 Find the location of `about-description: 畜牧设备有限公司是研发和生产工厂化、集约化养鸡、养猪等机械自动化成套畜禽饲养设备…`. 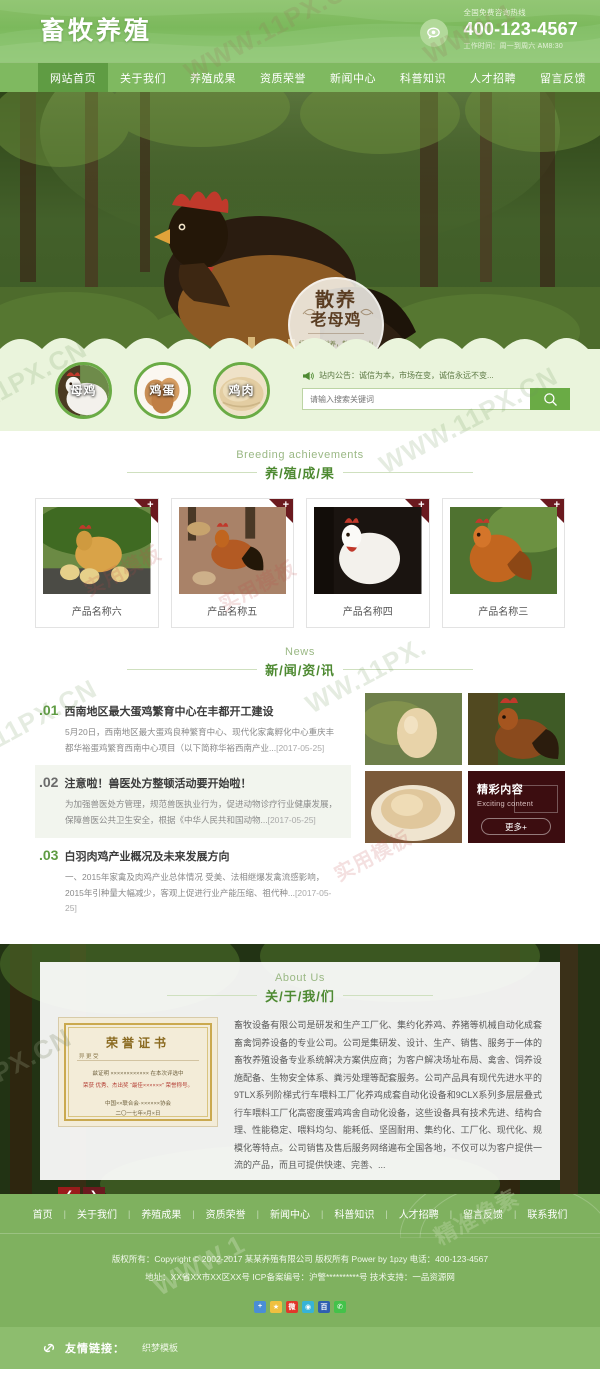

about-description: 畜牧设备有限公司是研发和生产工厂化、集约化养鸡、养猪等机械自动化成套畜禽饲养设备… is located at coordinates (388, 1095).